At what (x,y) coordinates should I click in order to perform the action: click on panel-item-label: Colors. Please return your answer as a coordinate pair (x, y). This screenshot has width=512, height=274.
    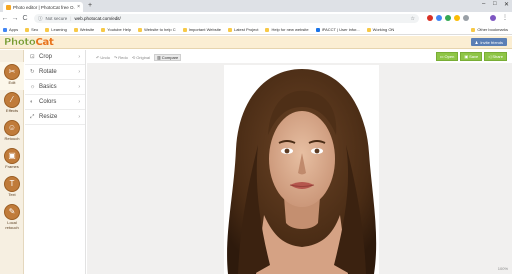
    Looking at the image, I should click on (48, 102).